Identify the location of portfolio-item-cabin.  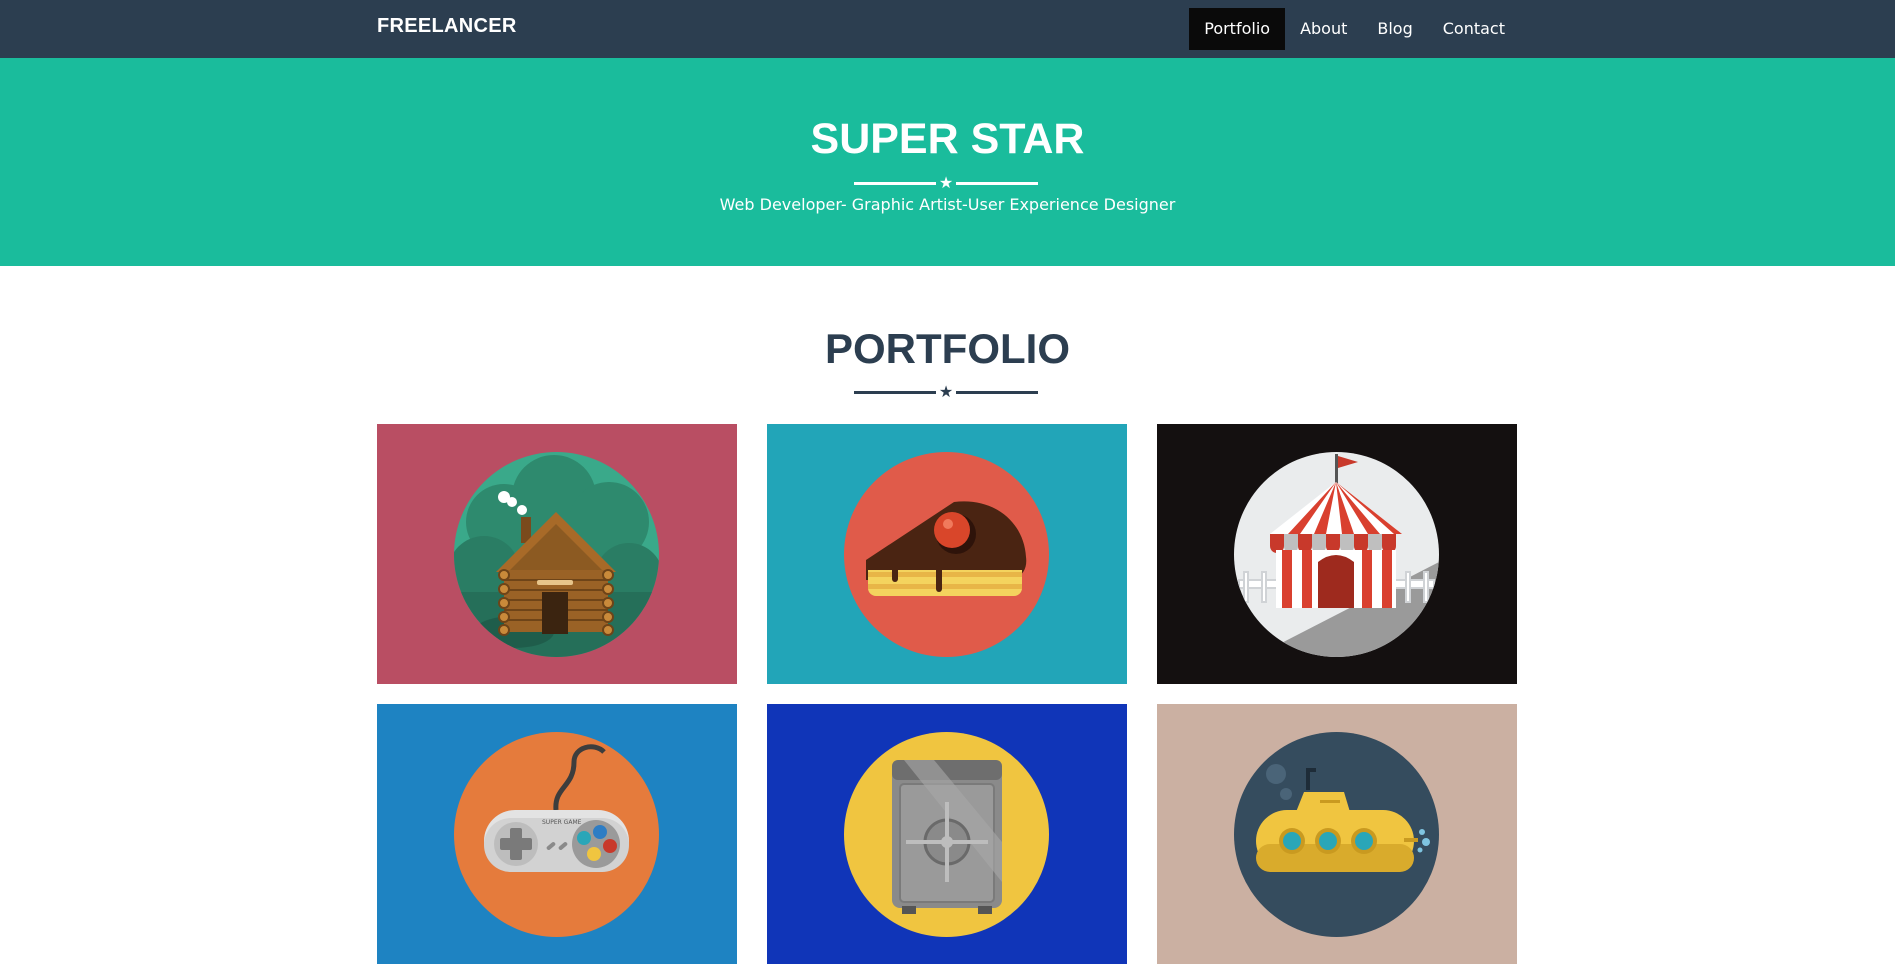
(557, 554).